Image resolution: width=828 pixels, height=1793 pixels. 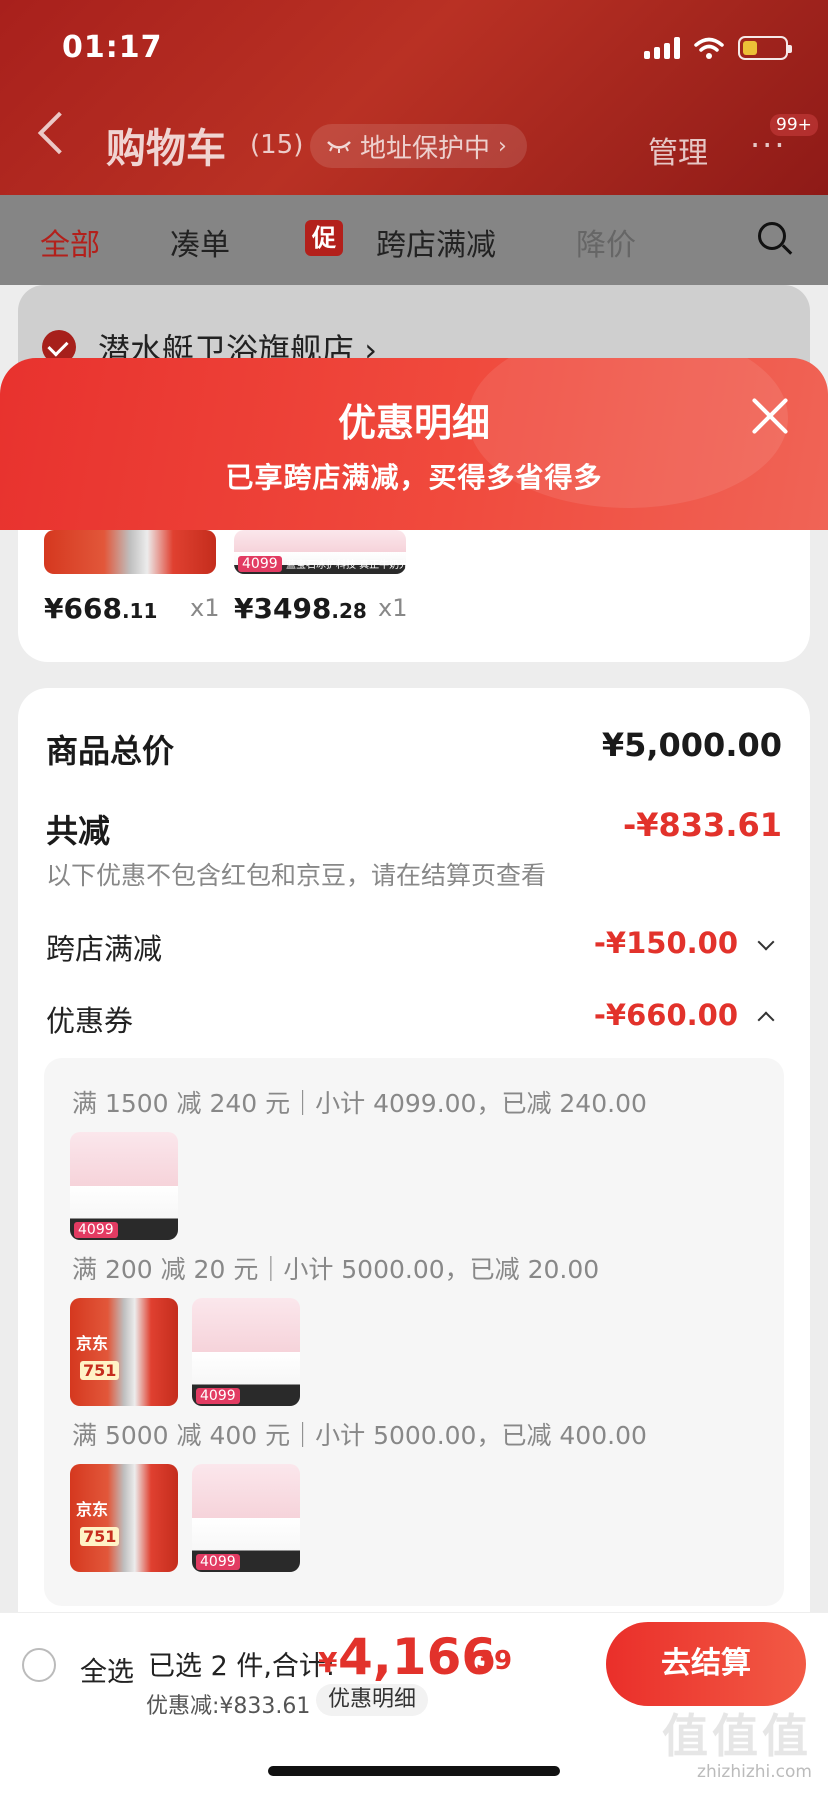 I want to click on chevron-right-icon: ›, so click(x=502, y=146).